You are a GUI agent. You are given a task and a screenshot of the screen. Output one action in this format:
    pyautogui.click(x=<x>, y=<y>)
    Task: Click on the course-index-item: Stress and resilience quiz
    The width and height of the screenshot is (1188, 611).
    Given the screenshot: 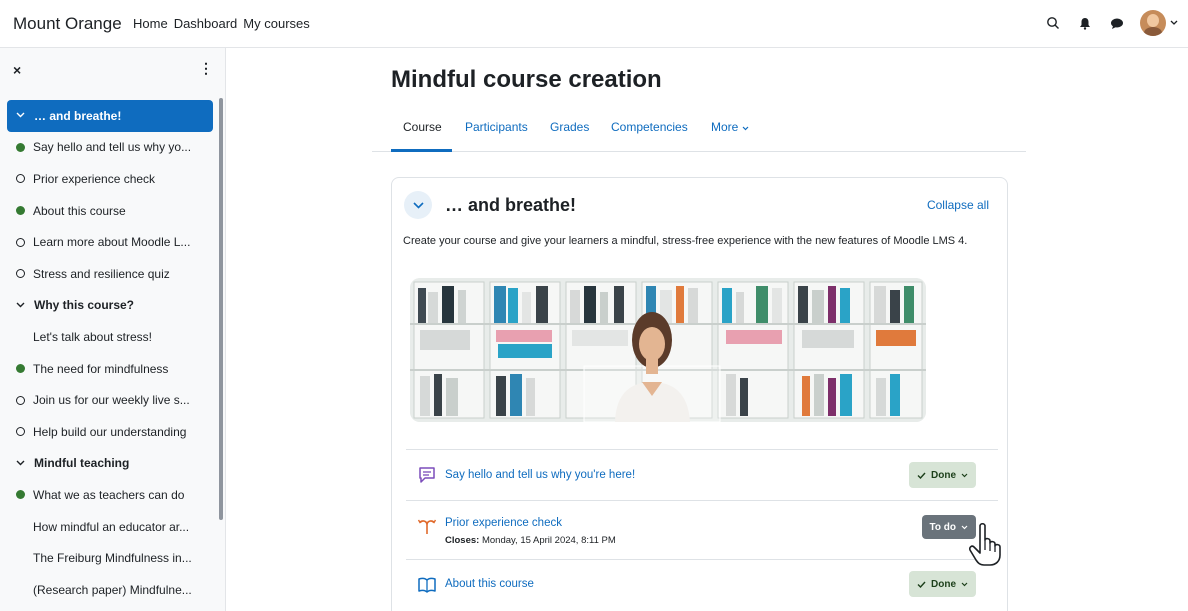 What is the action you would take?
    pyautogui.click(x=110, y=274)
    